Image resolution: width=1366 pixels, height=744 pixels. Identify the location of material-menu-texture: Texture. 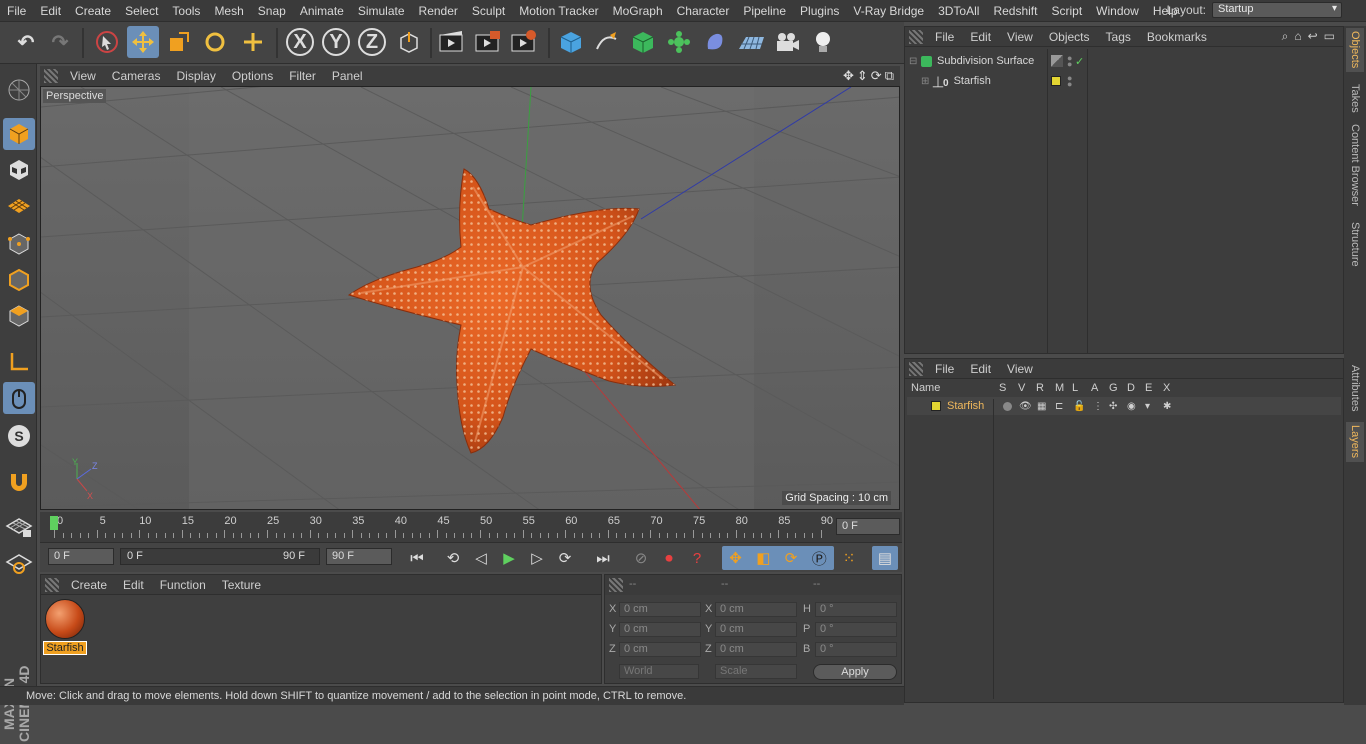
(241, 585).